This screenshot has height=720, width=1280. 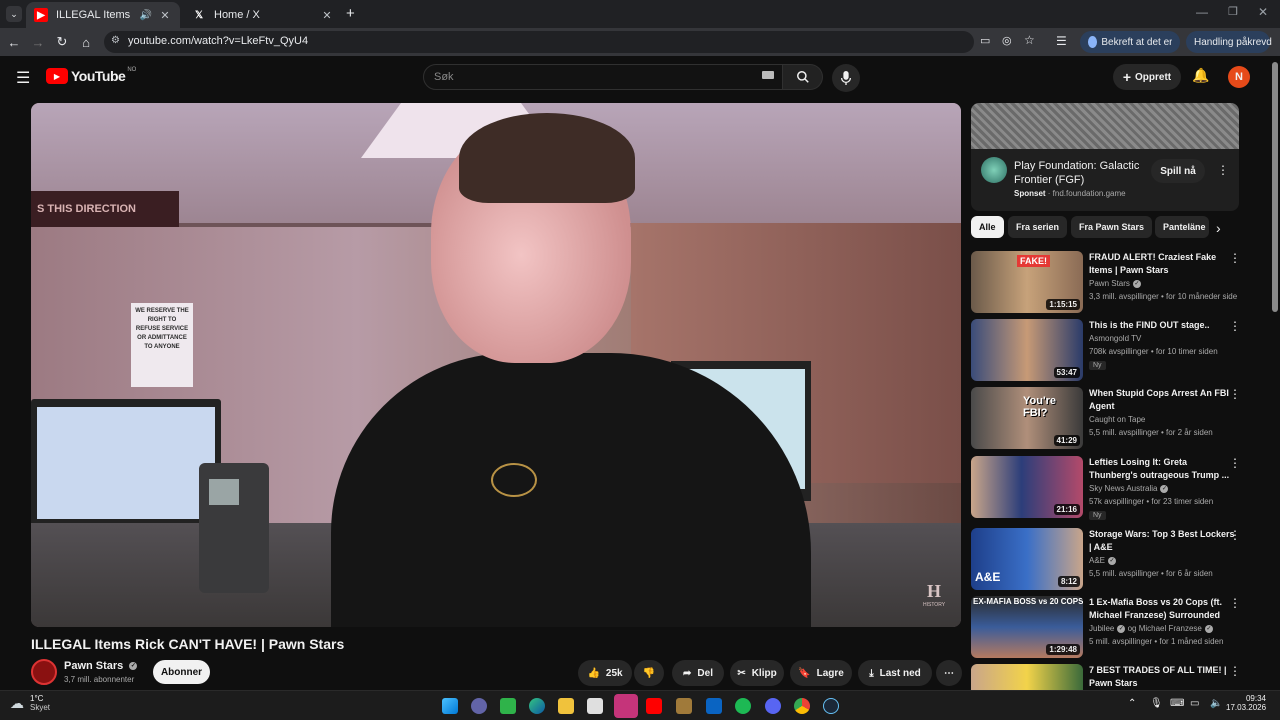 What do you see at coordinates (1132, 703) in the screenshot?
I see `chevron-up-icon: ⌃` at bounding box center [1132, 703].